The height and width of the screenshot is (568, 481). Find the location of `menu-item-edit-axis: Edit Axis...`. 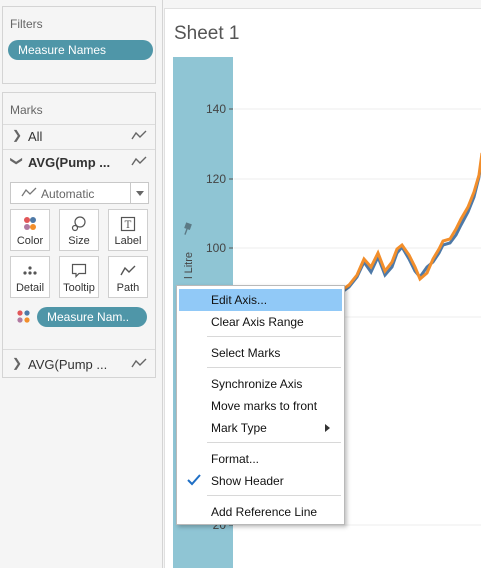

menu-item-edit-axis: Edit Axis... is located at coordinates (260, 300).